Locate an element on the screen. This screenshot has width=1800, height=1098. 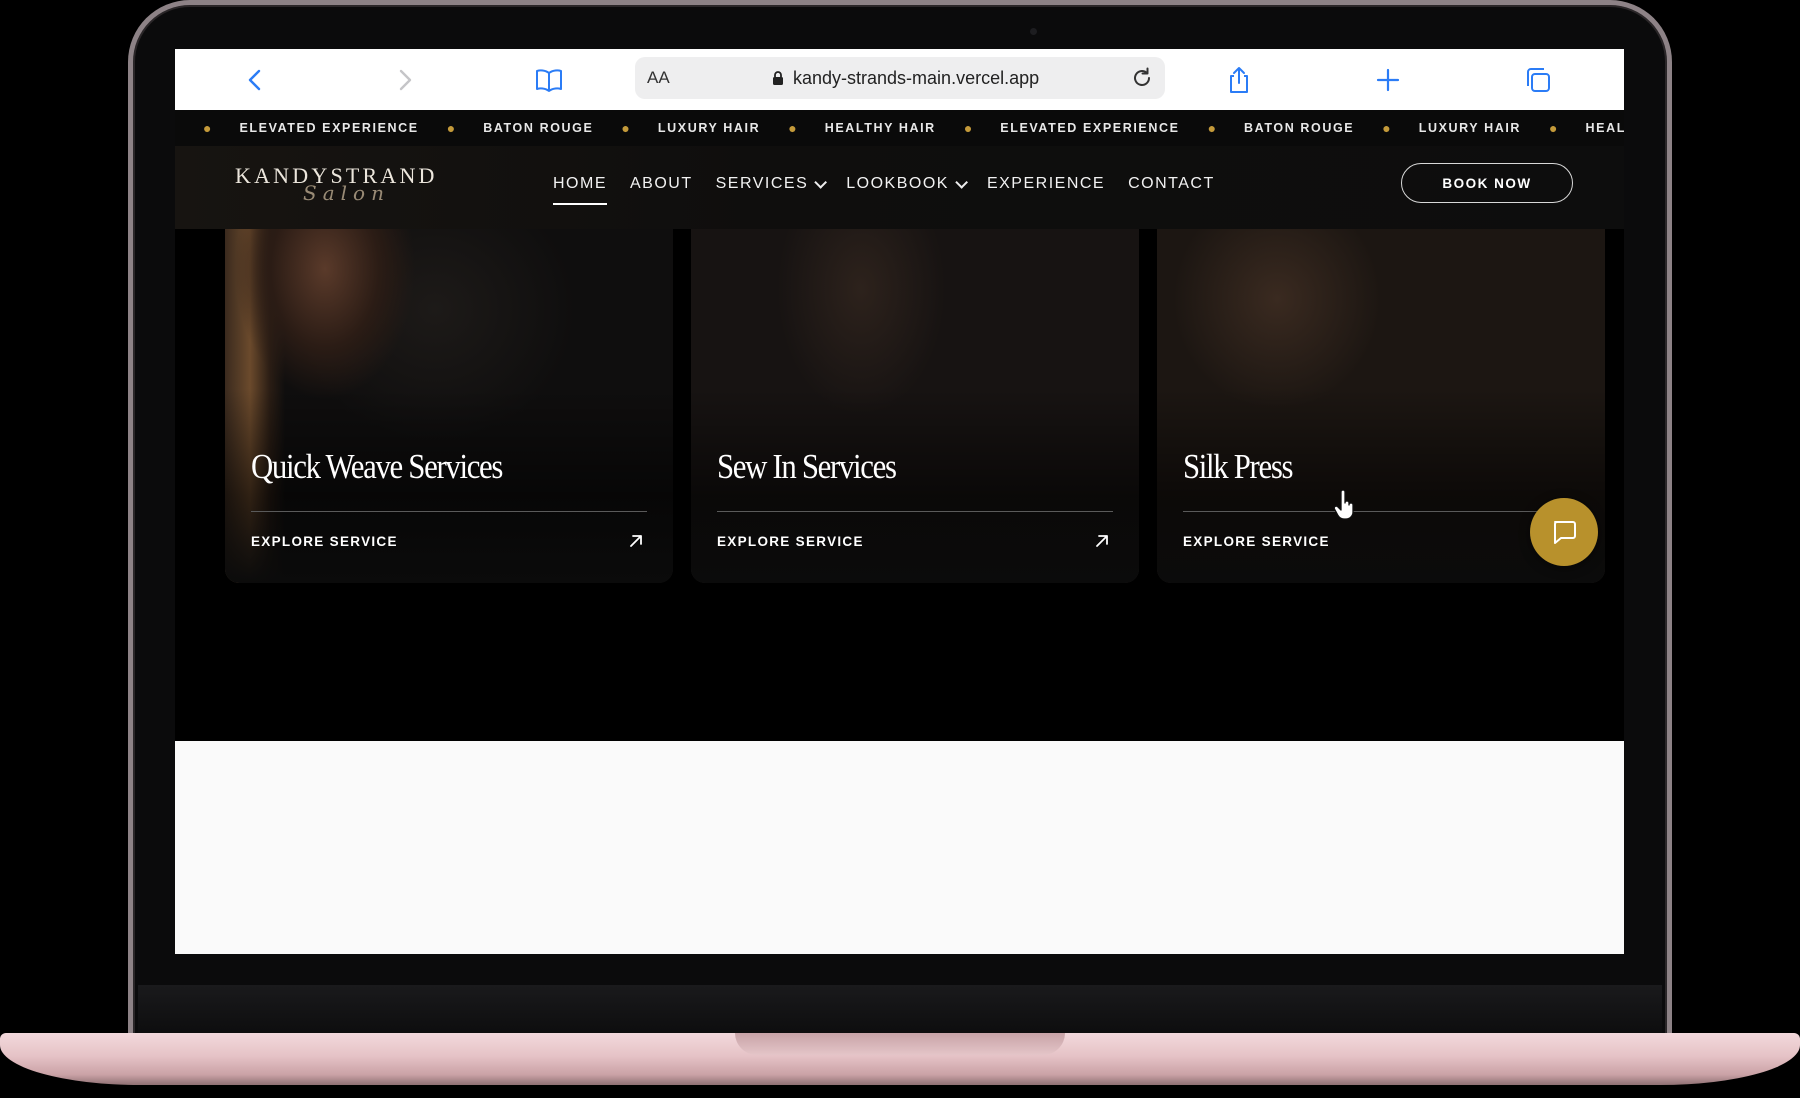
chat-button is located at coordinates (1564, 532).